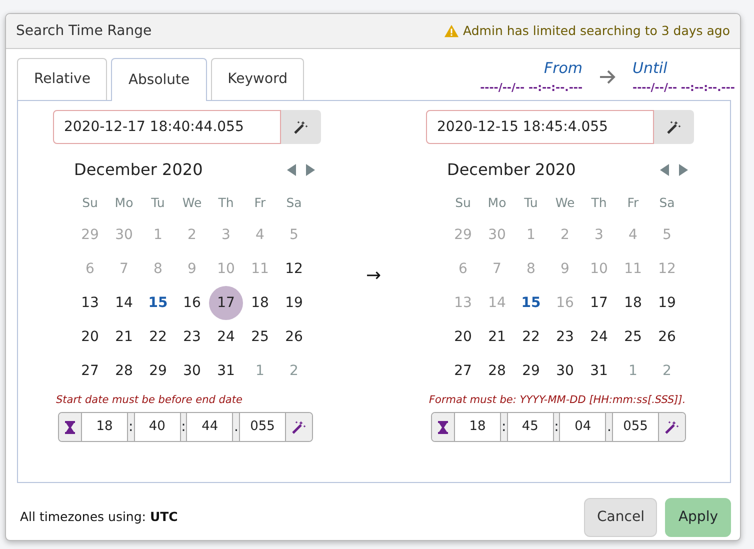  What do you see at coordinates (463, 203) in the screenshot?
I see `weekday-label: Su` at bounding box center [463, 203].